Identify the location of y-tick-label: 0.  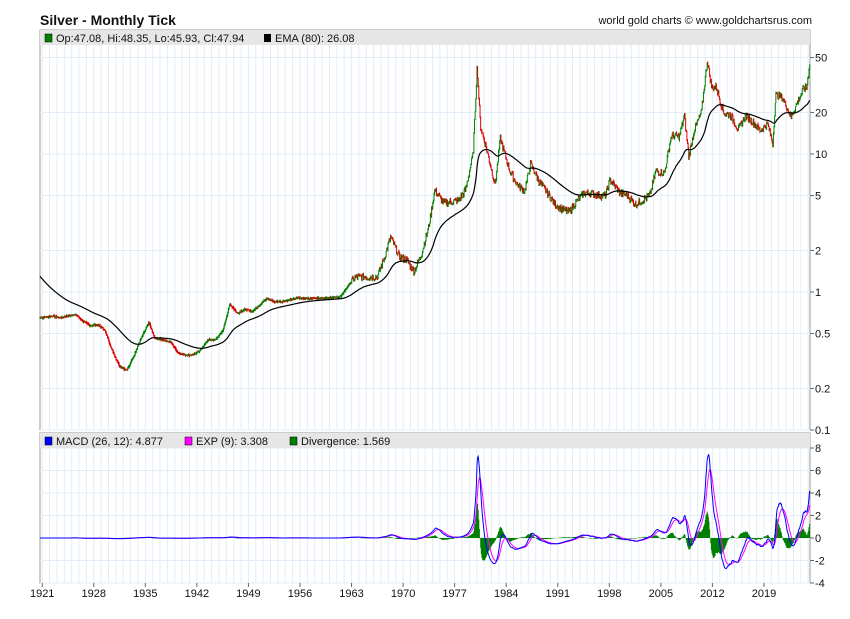
(818, 539).